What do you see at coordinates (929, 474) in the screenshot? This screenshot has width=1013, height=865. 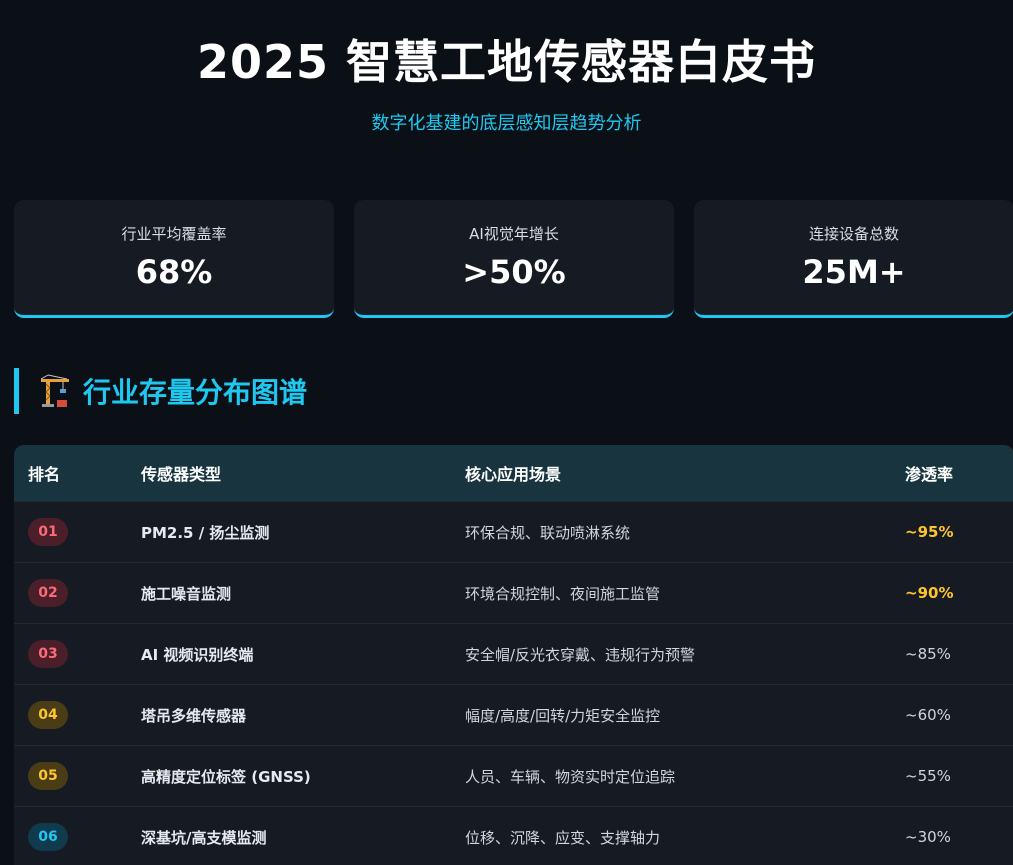 I see `header-rate: 渗透率` at bounding box center [929, 474].